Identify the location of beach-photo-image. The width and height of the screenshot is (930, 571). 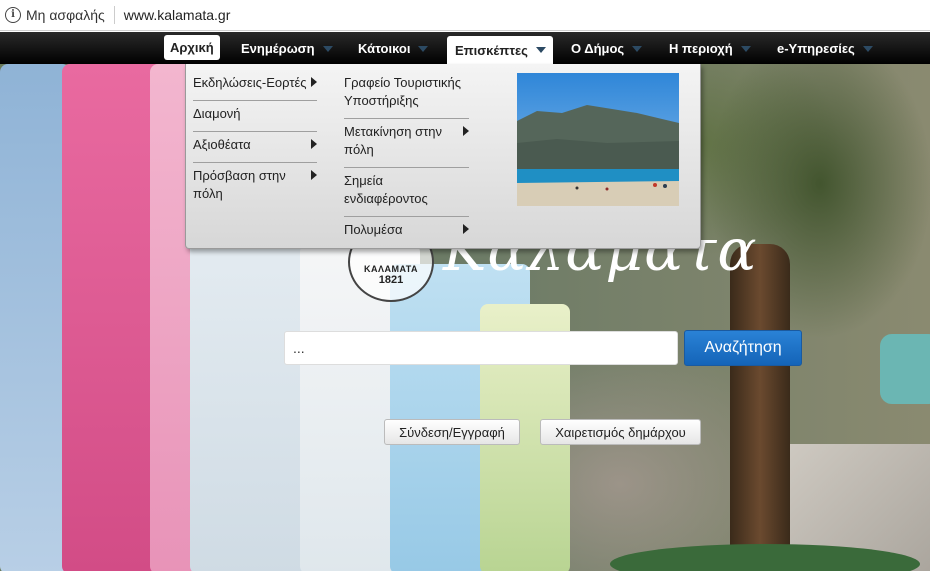
(598, 139).